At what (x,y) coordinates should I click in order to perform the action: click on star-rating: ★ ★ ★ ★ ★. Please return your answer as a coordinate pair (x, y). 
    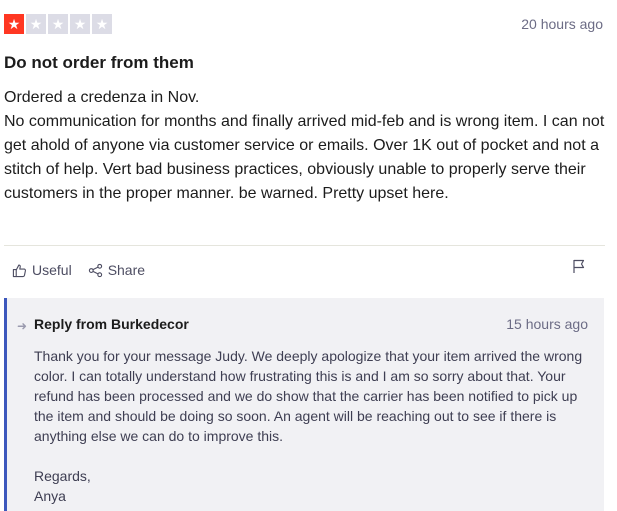
    Looking at the image, I should click on (58, 24).